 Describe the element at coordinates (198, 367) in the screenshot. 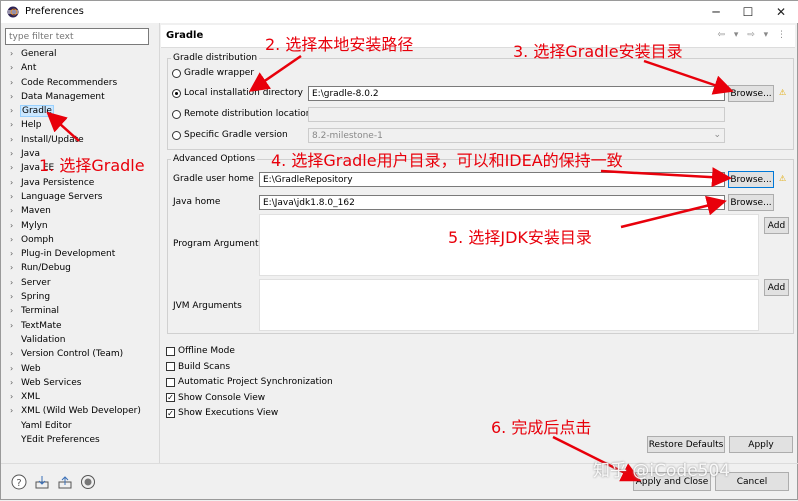

I see `checkbox-build-scans: Build Scans` at that location.